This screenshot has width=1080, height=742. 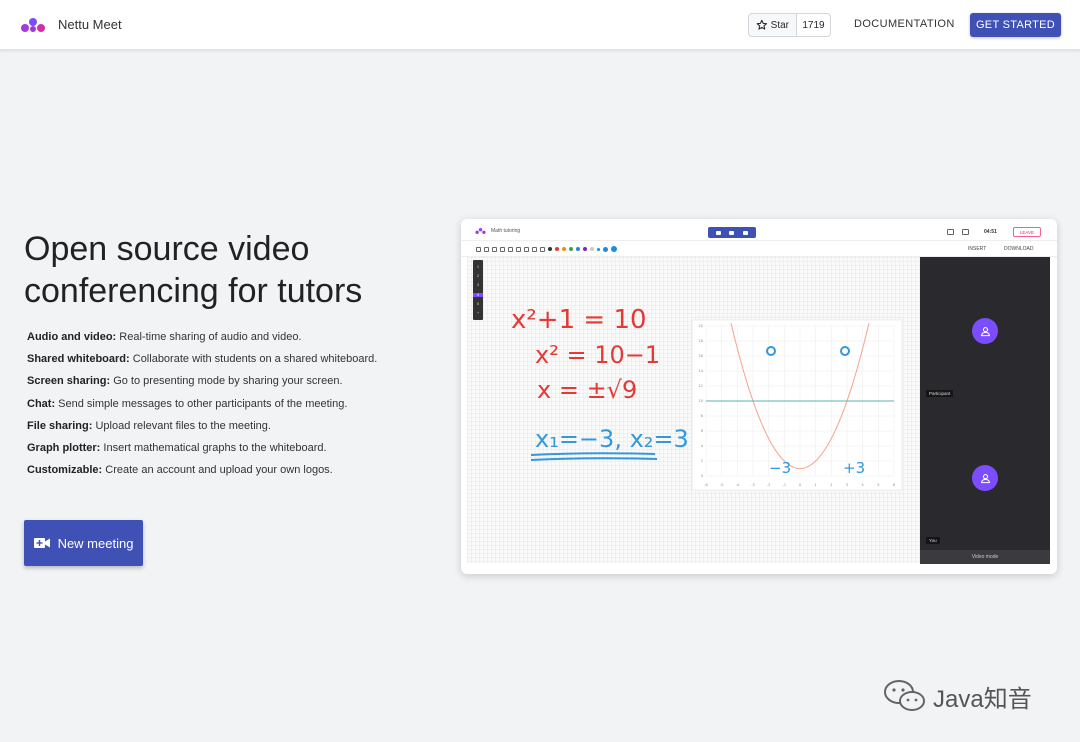 I want to click on page-tab: 2, so click(x=478, y=275).